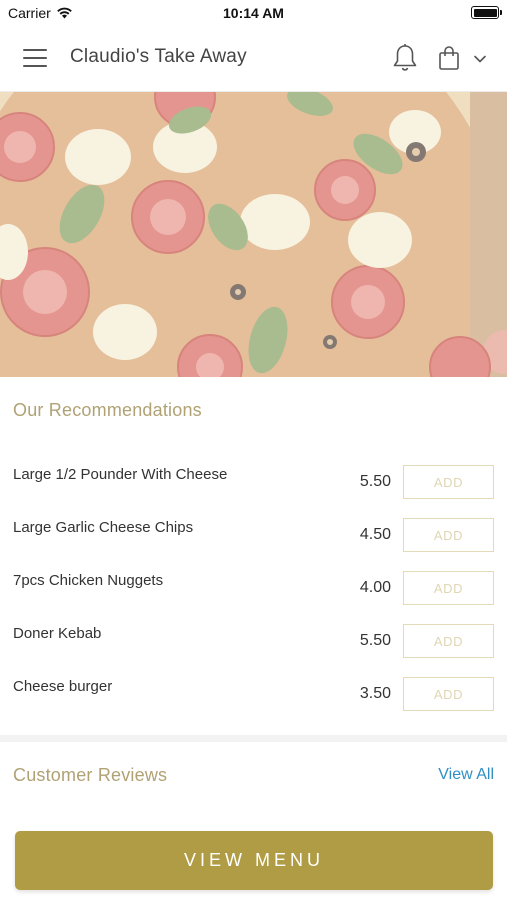 This screenshot has width=507, height=900. I want to click on item-name: Cheese burger, so click(63, 686).